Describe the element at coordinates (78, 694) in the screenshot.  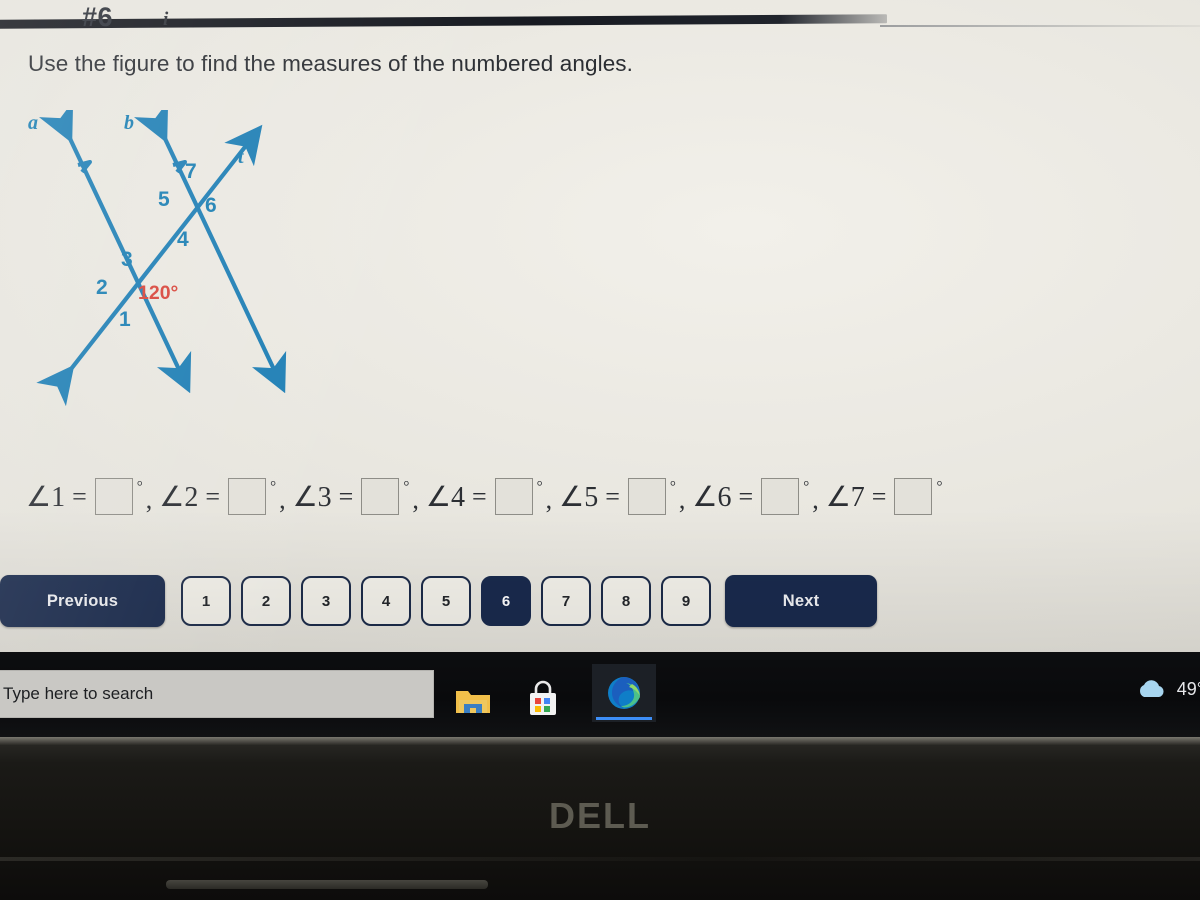
I see `search-input: Type here to search` at that location.